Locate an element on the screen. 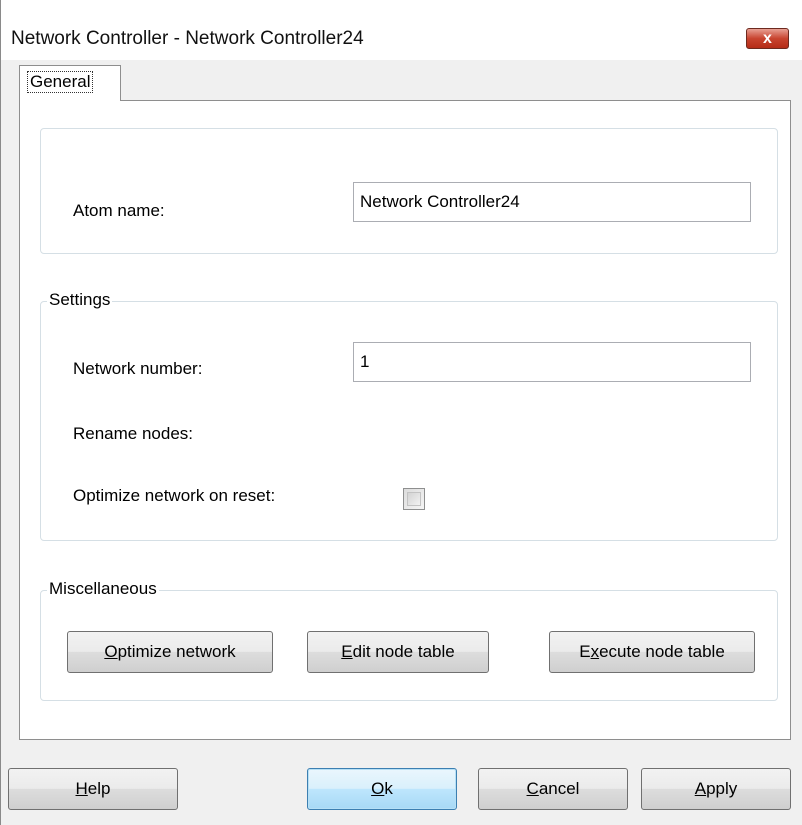 The height and width of the screenshot is (825, 802). atom-name-label: Atom name: is located at coordinates (119, 210).